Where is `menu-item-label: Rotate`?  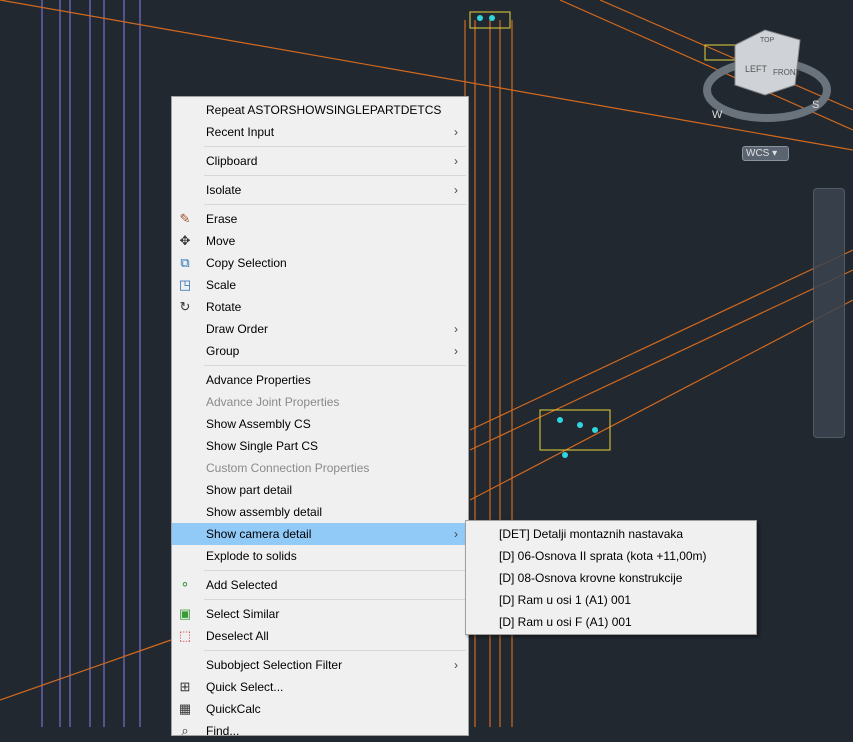 menu-item-label: Rotate is located at coordinates (224, 307).